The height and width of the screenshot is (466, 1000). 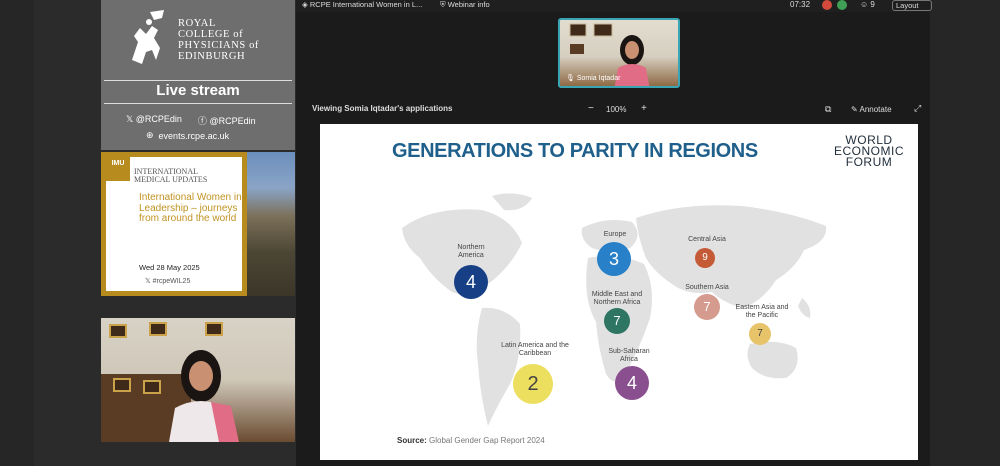 I want to click on presenter-name: Somia Iqtadar, so click(x=598, y=78).